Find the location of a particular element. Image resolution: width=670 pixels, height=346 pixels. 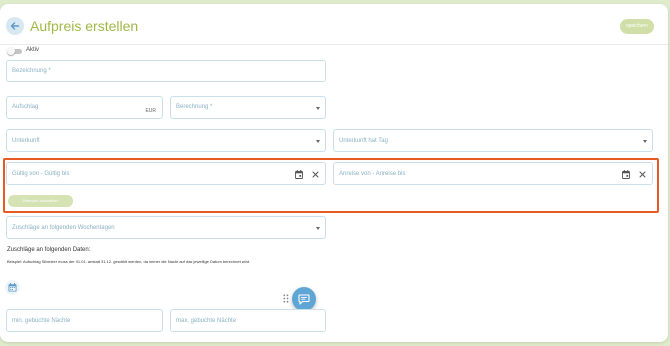

calculation-select-label: Berechnung * is located at coordinates (194, 107).